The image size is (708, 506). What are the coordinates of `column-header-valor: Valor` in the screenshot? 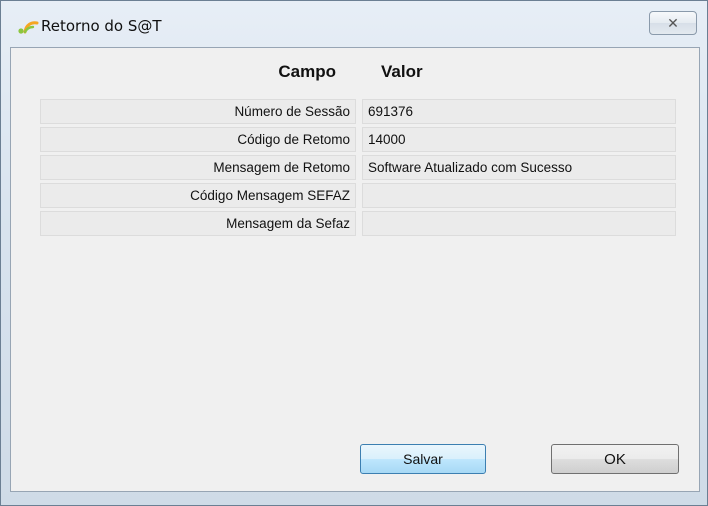 It's located at (402, 71).